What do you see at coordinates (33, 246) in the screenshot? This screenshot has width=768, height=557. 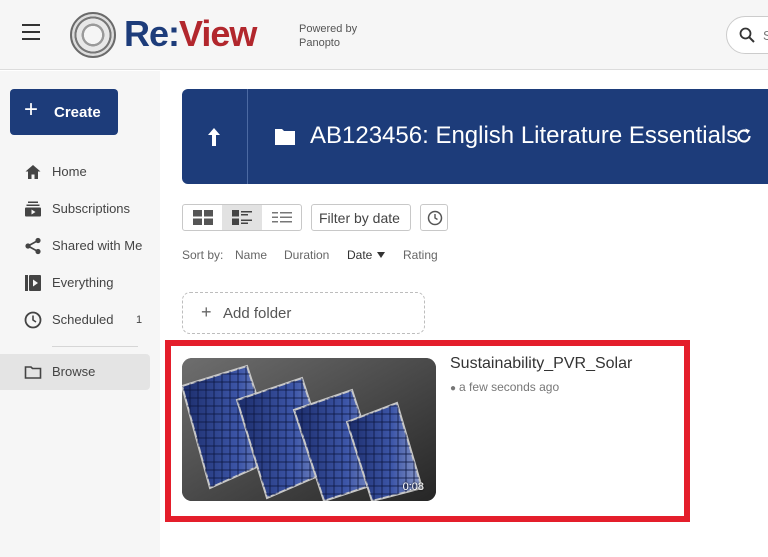 I see `share-icon` at bounding box center [33, 246].